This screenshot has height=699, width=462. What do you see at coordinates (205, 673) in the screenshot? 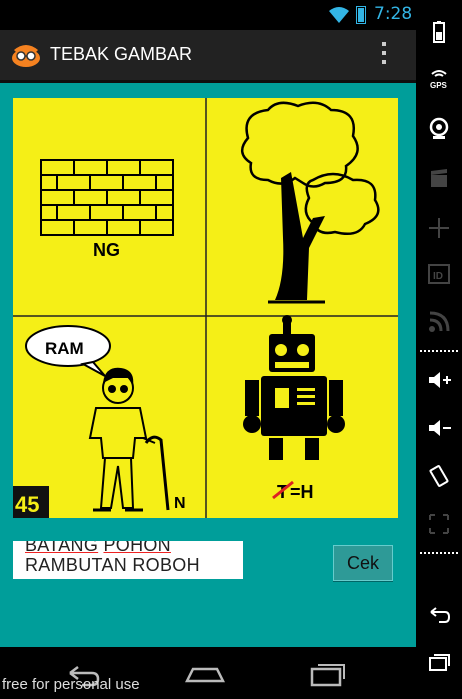
I see `home-icon` at bounding box center [205, 673].